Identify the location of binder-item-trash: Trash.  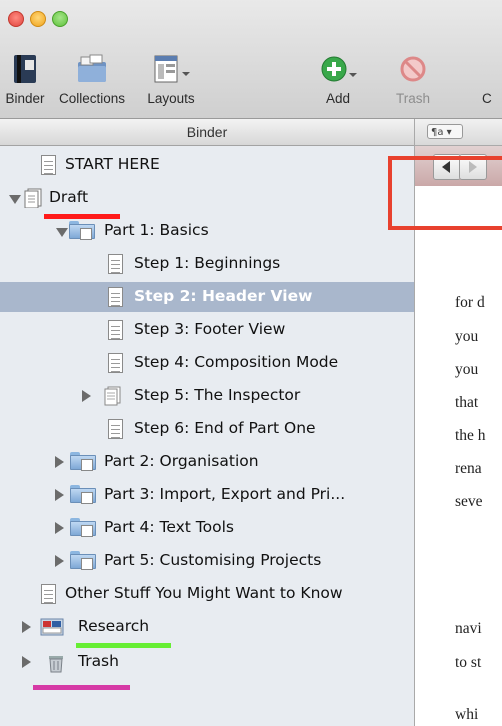
(207, 662).